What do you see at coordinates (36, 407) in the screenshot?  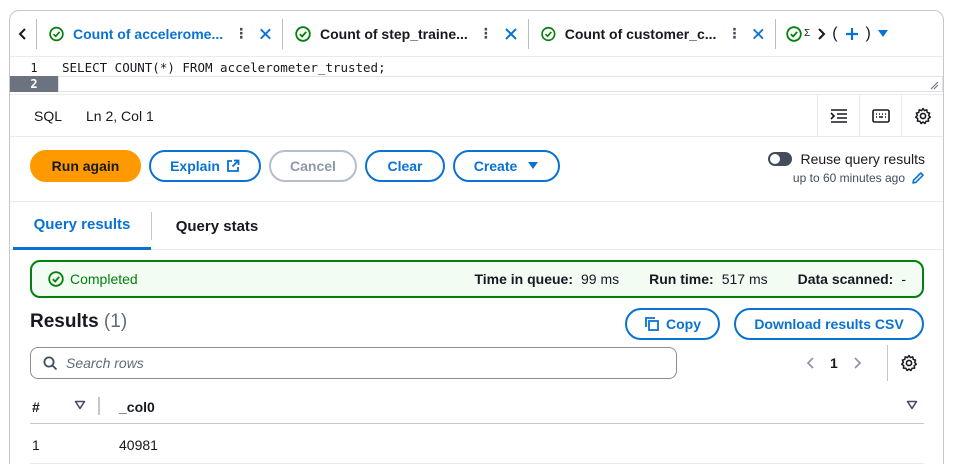 I see `column-header-index: #` at bounding box center [36, 407].